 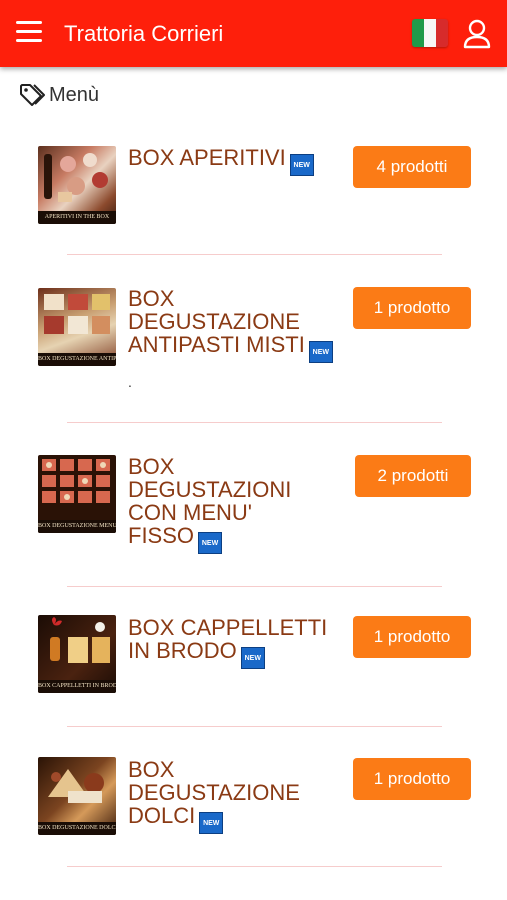 What do you see at coordinates (77, 185) in the screenshot?
I see `product-image: APERITIVI IN THE BOX` at bounding box center [77, 185].